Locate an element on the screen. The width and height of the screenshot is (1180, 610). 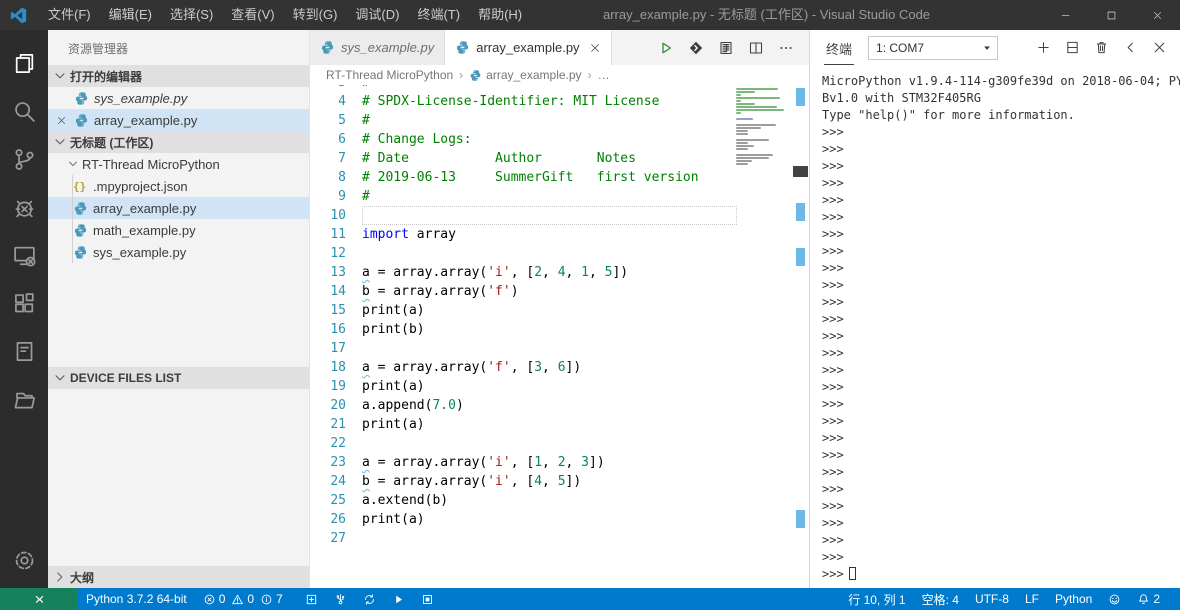
close-panel-icon is located at coordinates (1159, 47).